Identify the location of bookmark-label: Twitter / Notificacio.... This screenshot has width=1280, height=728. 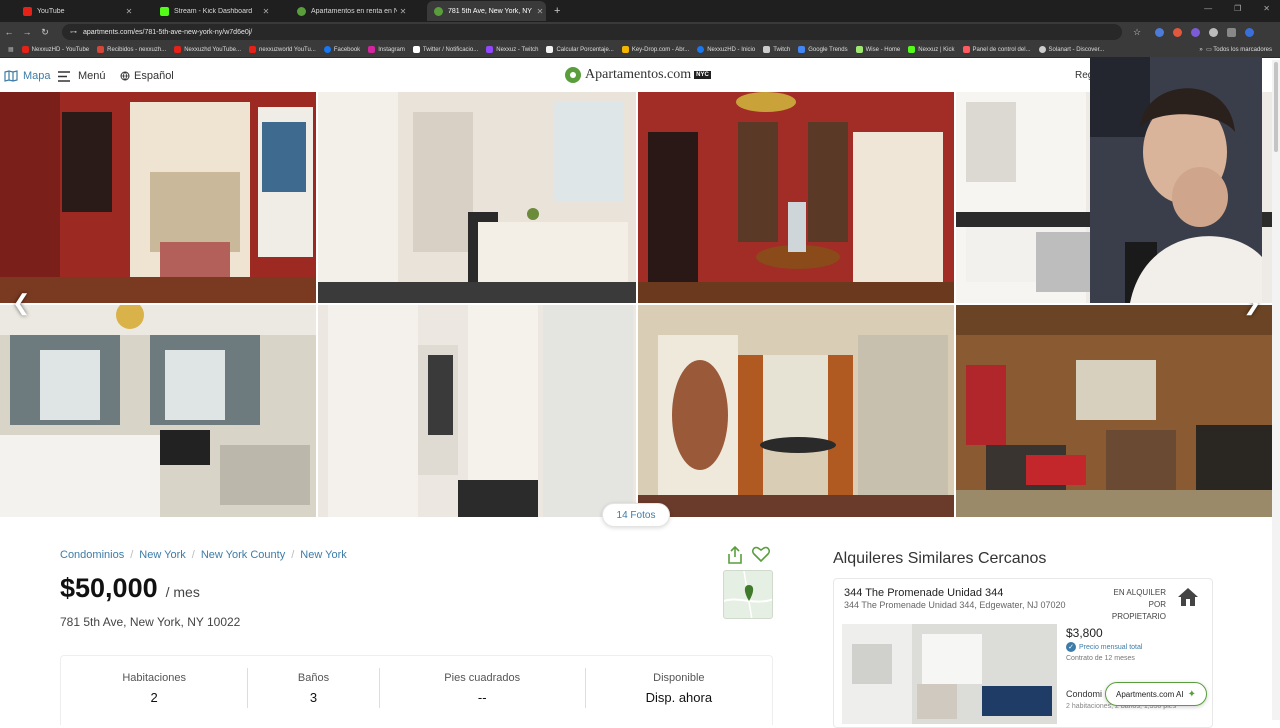
(450, 49).